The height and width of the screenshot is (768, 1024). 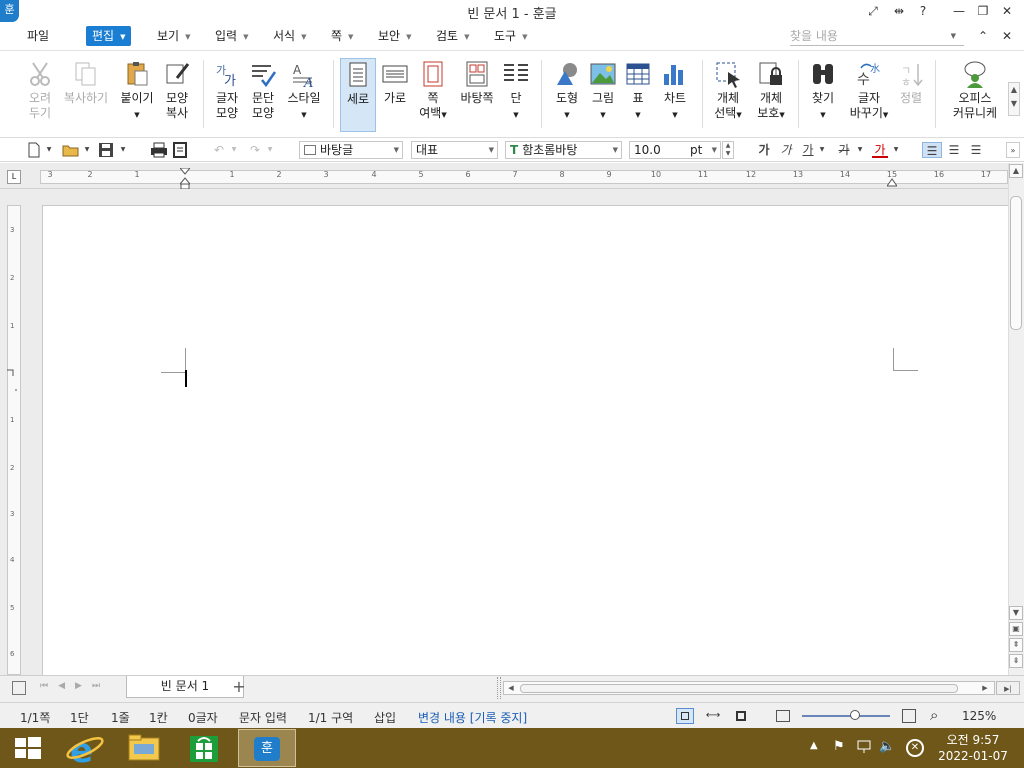 I want to click on resize-width-icon: ⇹, so click(x=899, y=11).